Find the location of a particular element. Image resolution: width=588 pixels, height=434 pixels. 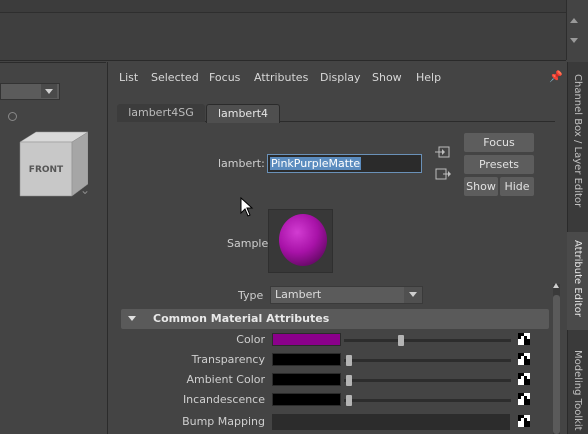

bump-mapping-field is located at coordinates (391, 422).